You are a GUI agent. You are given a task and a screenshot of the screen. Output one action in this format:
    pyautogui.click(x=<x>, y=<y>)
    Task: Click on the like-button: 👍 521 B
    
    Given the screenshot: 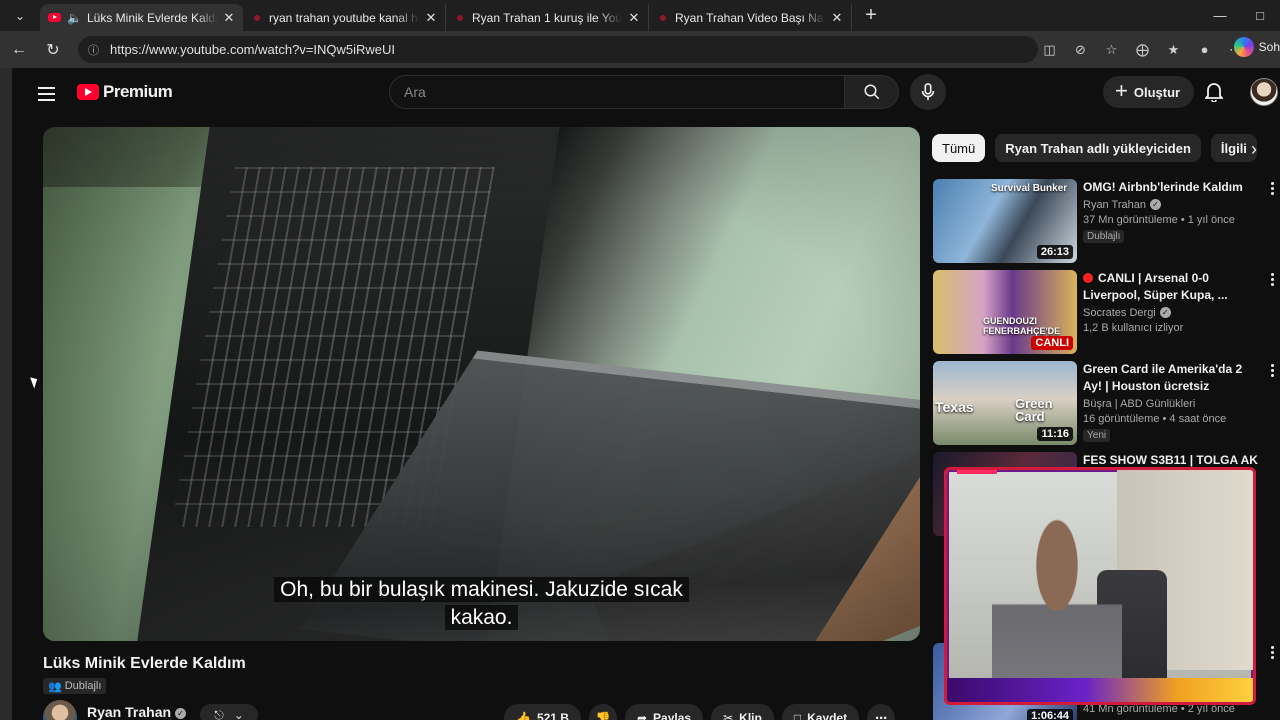 What is the action you would take?
    pyautogui.click(x=542, y=712)
    